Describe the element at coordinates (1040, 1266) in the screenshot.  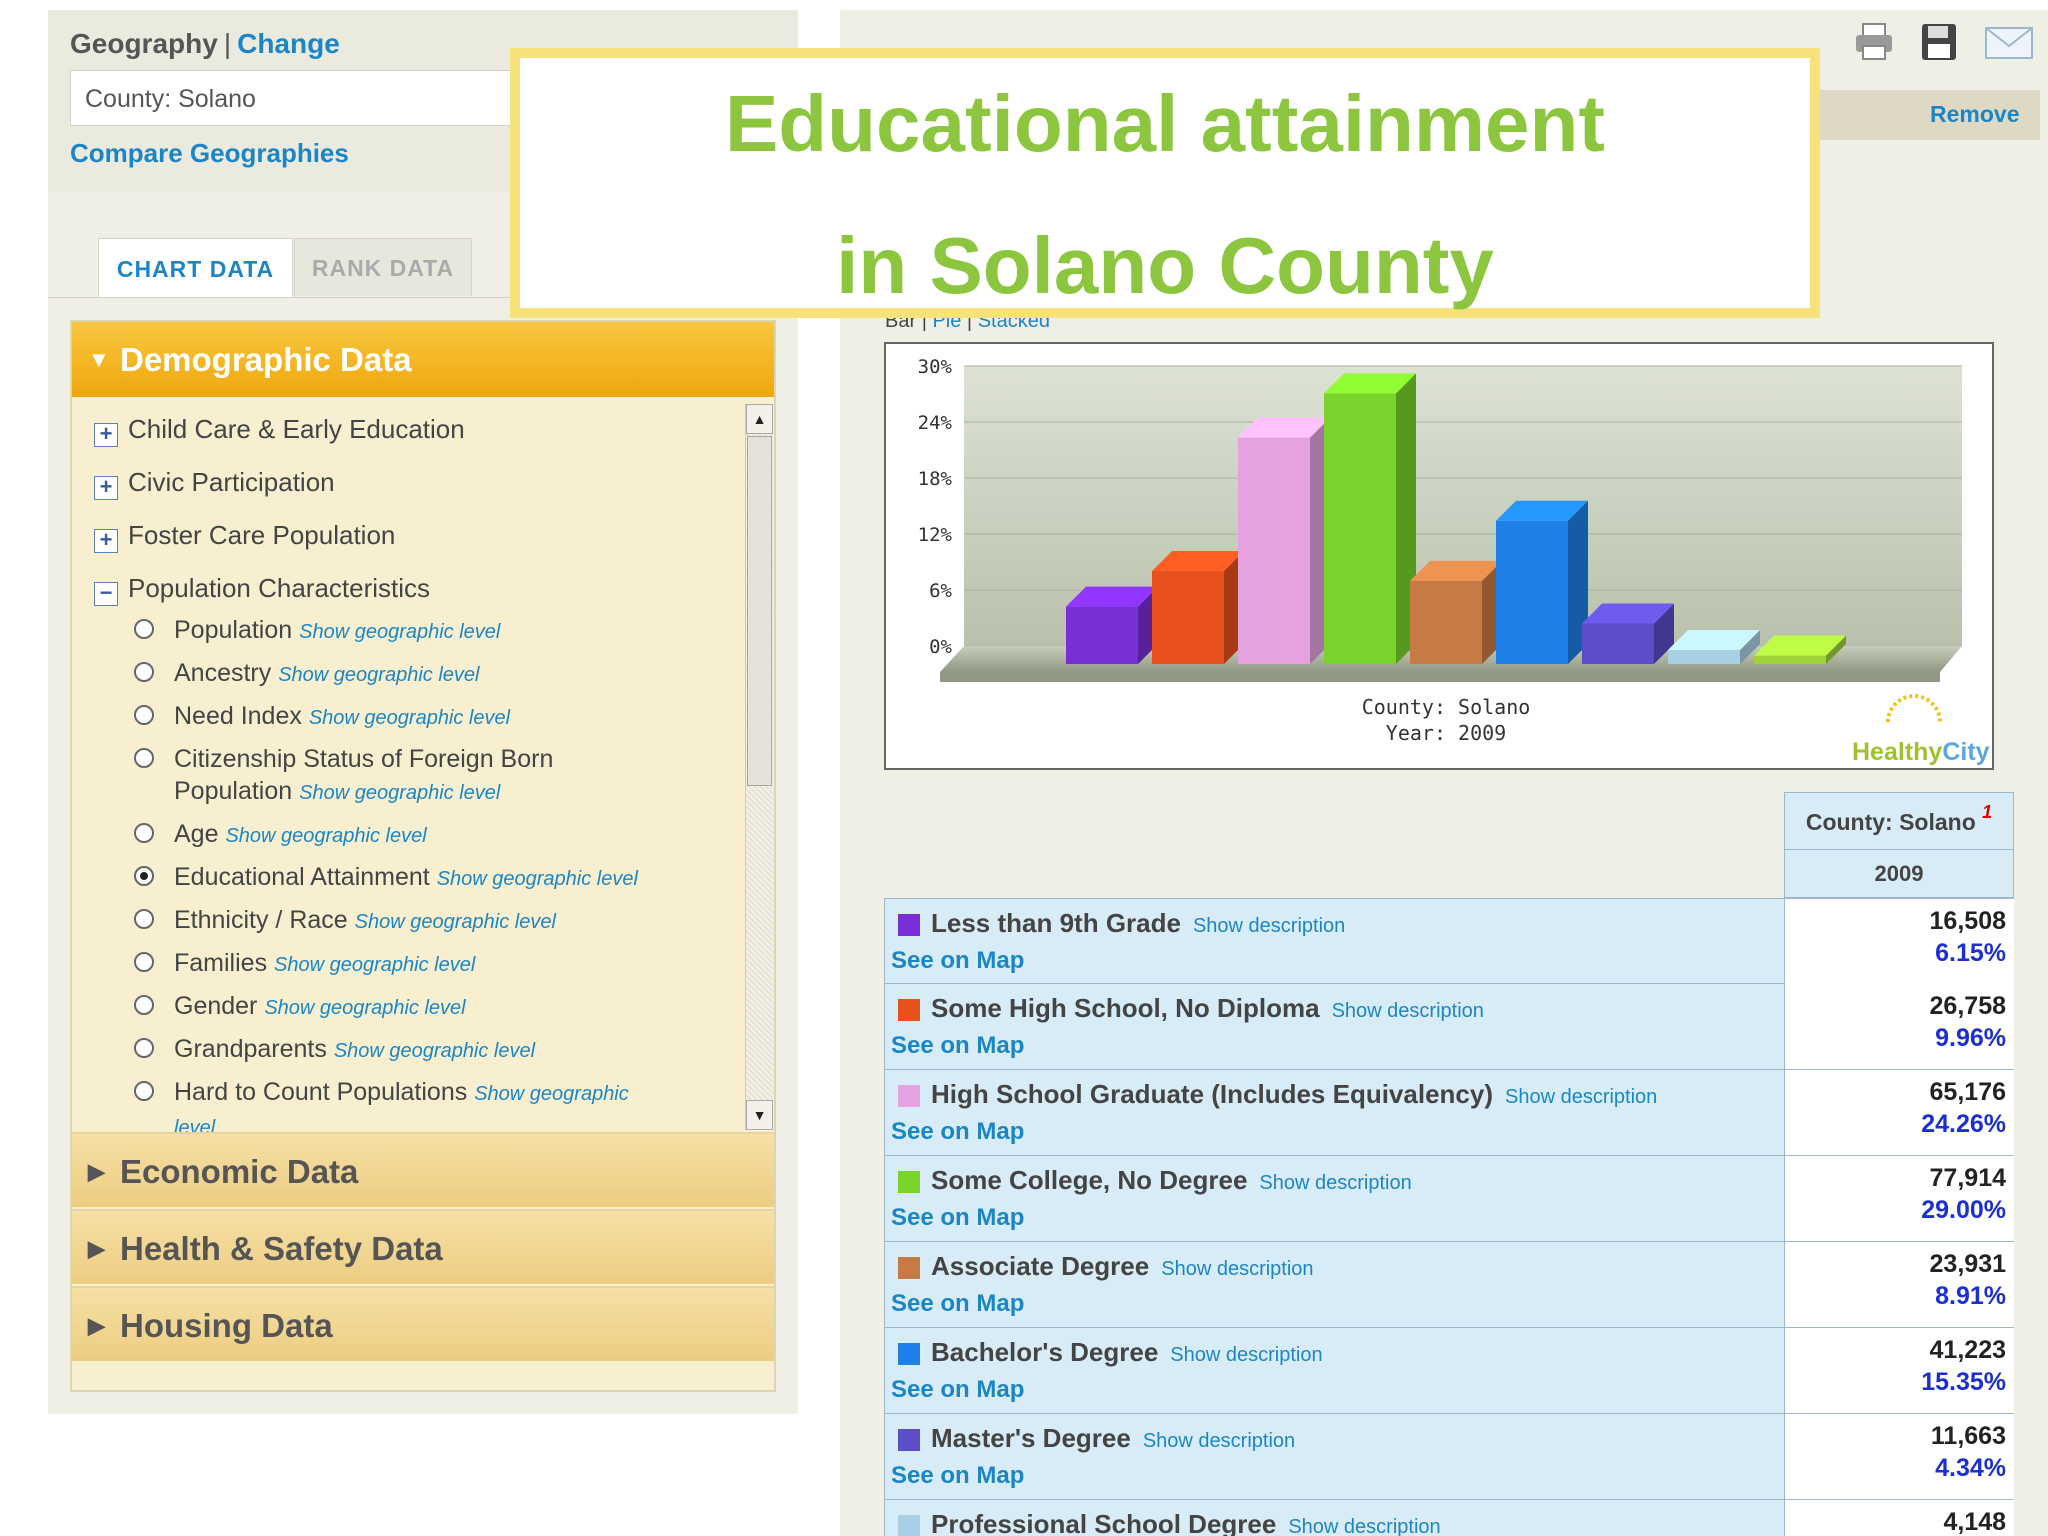
I see `row-label: Associate Degree` at that location.